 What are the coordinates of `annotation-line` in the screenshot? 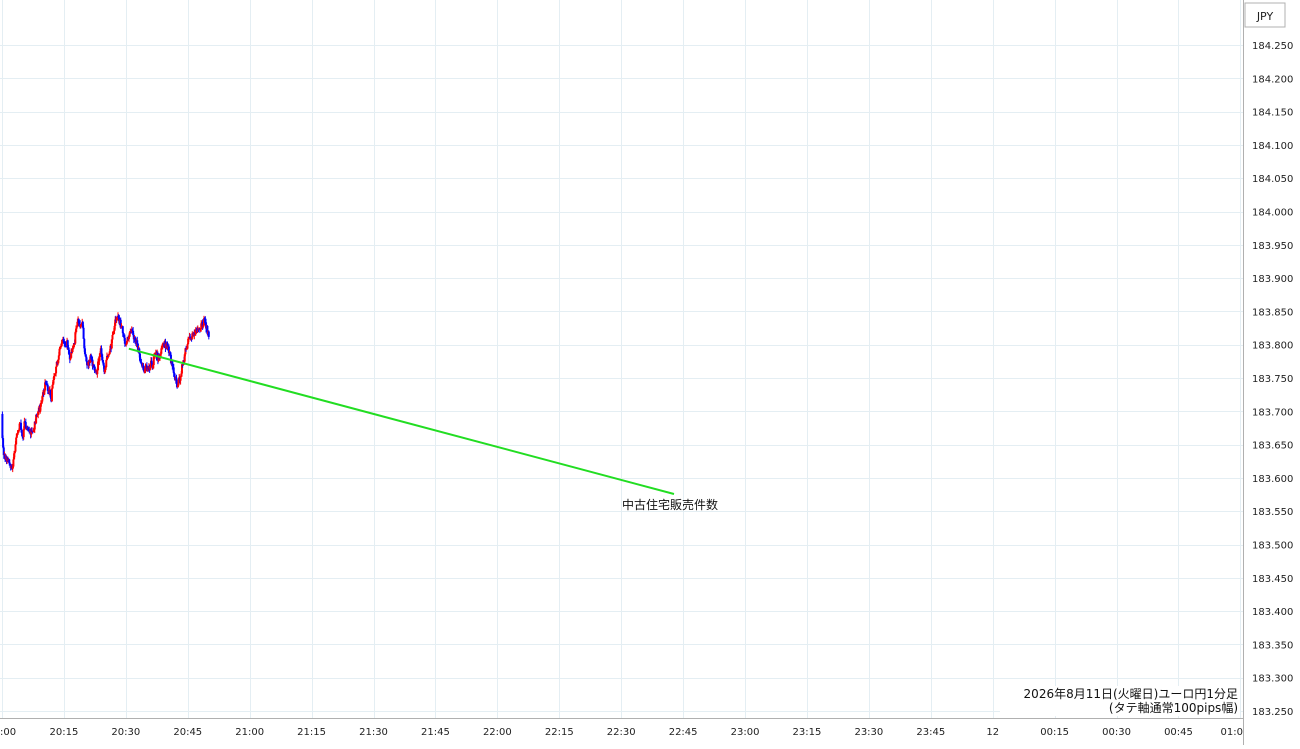 It's located at (401, 421).